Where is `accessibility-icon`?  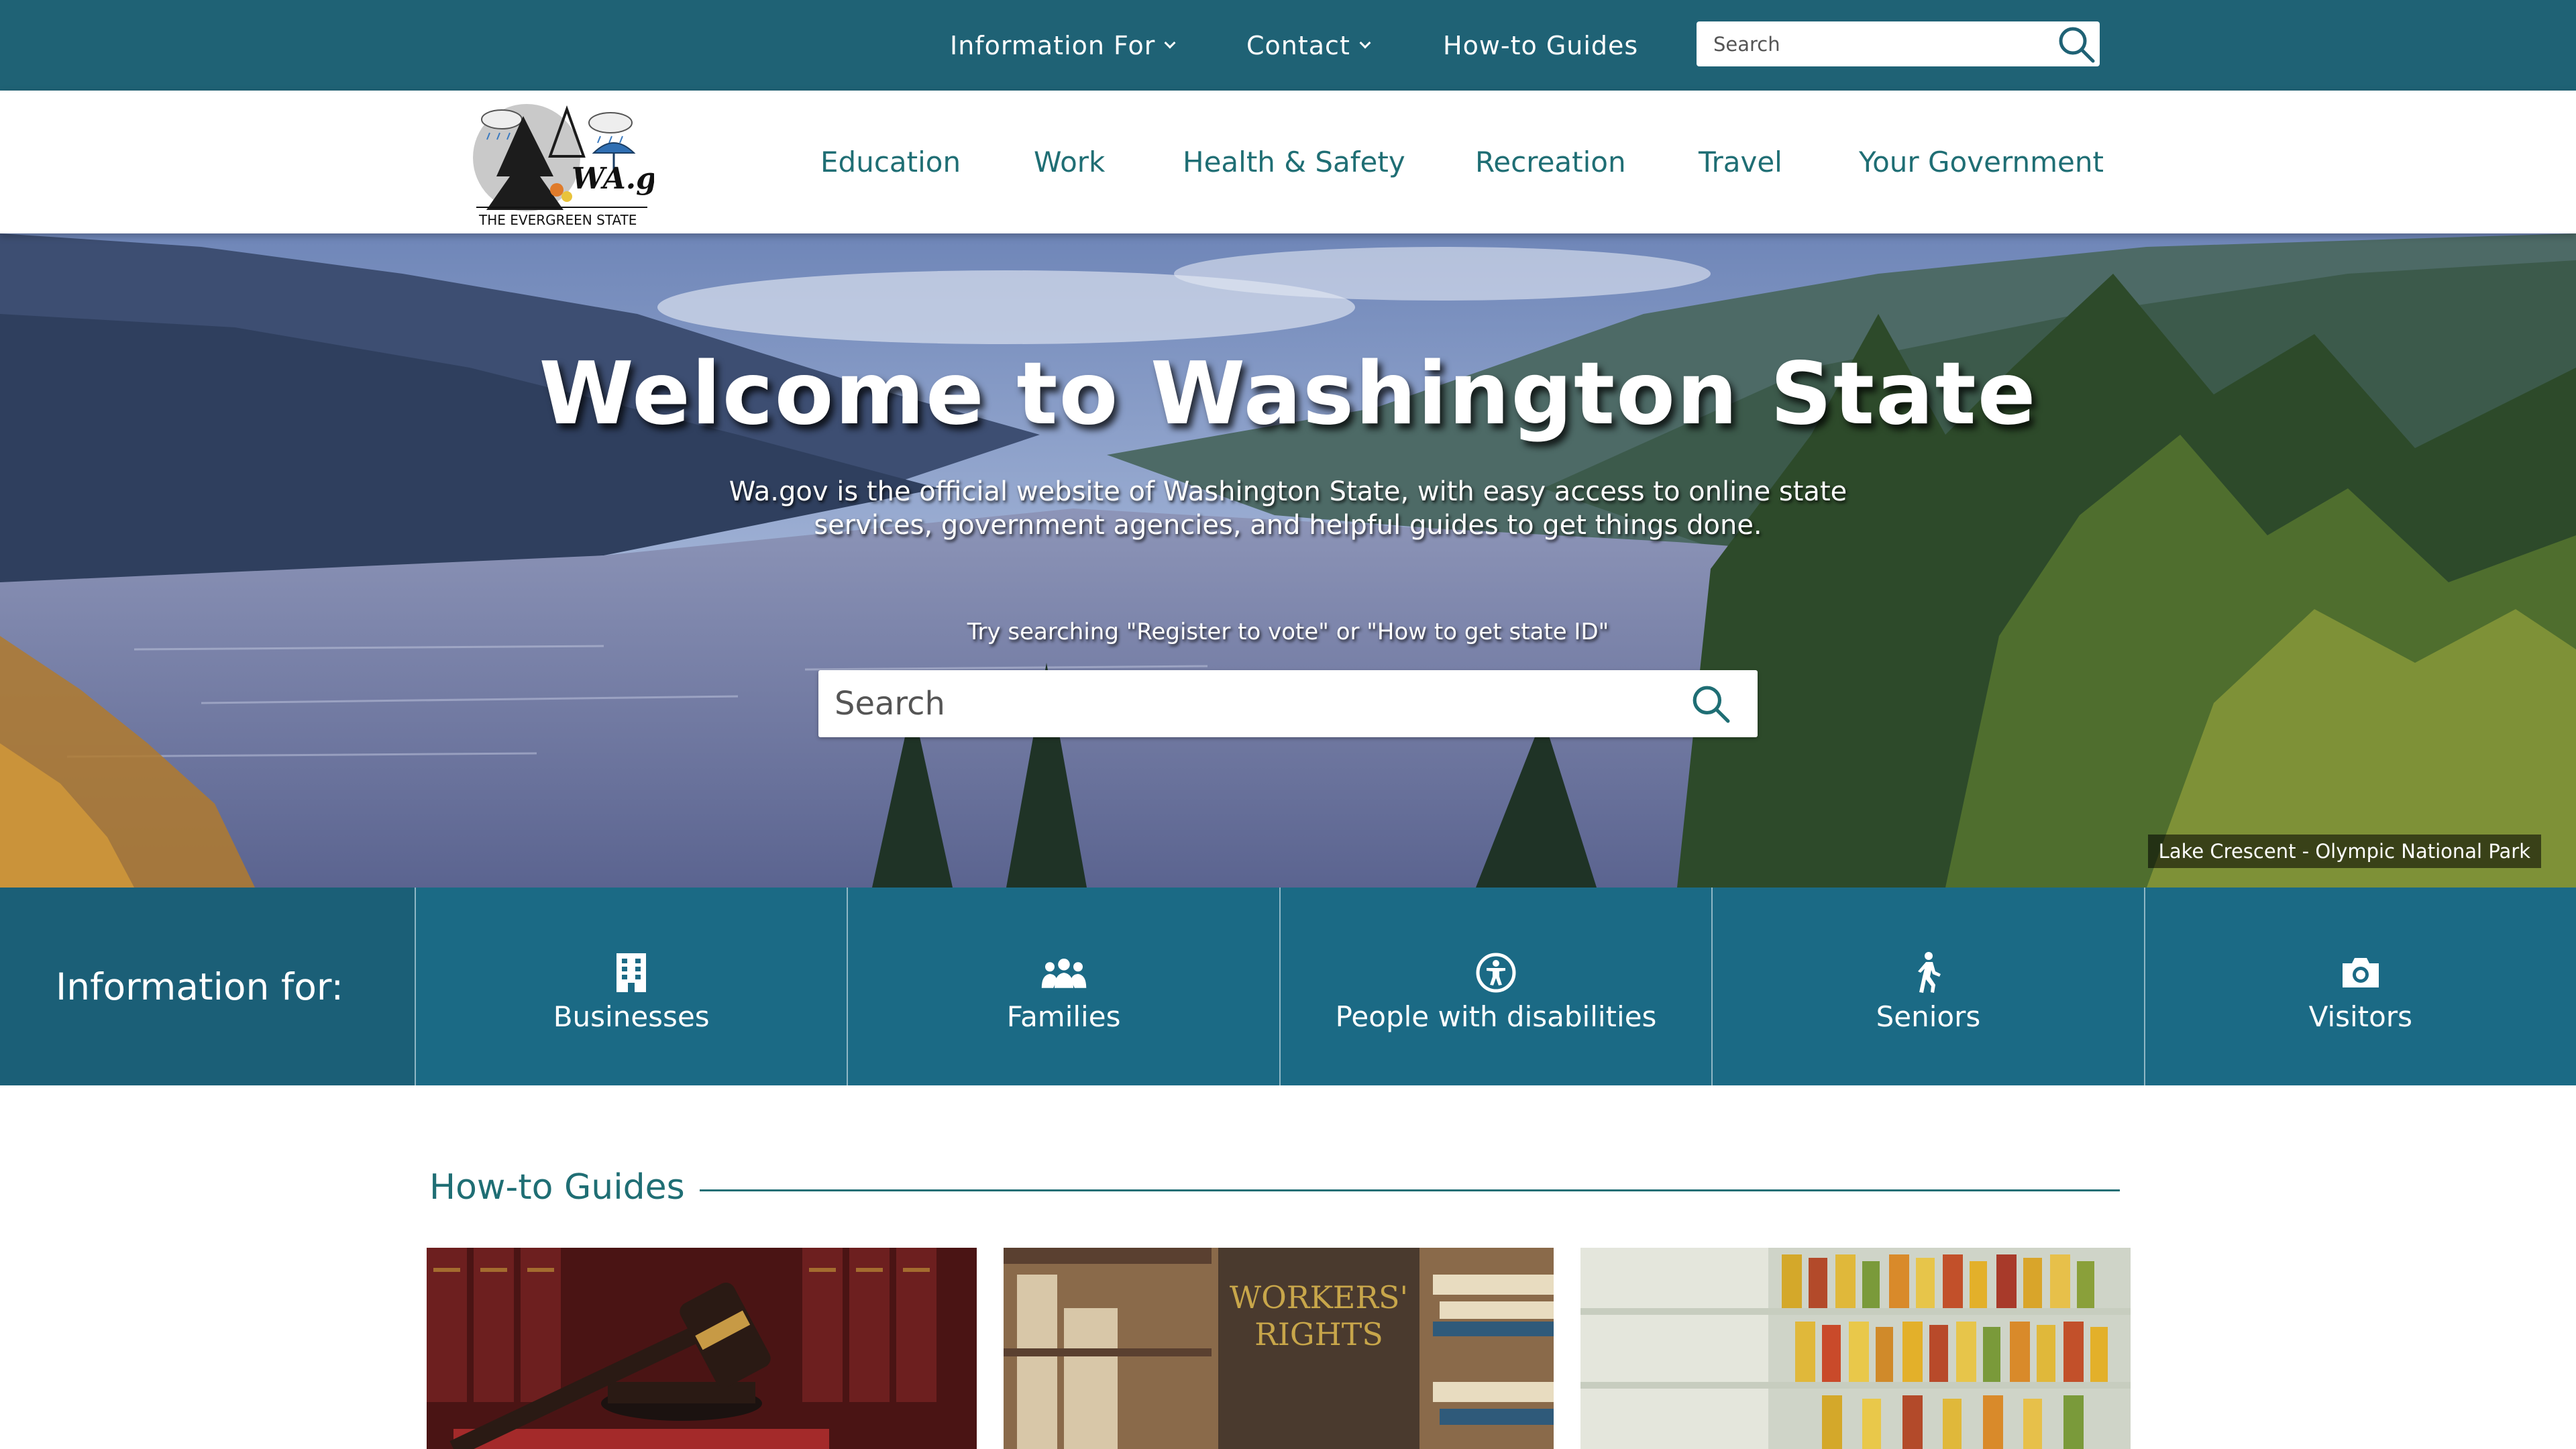 accessibility-icon is located at coordinates (1495, 972).